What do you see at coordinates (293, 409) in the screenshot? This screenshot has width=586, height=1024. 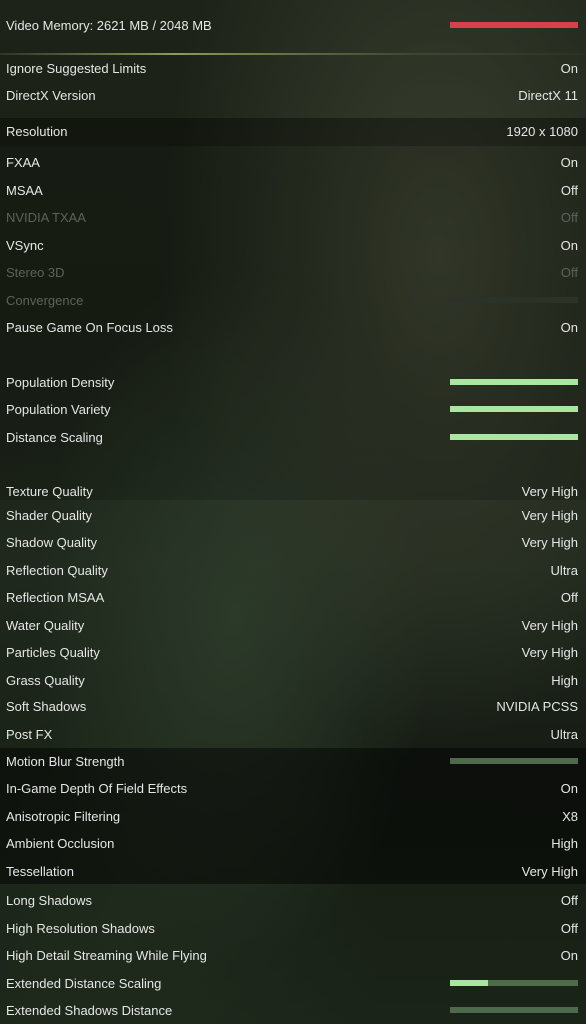 I see `setting-population-variety: Population Variety` at bounding box center [293, 409].